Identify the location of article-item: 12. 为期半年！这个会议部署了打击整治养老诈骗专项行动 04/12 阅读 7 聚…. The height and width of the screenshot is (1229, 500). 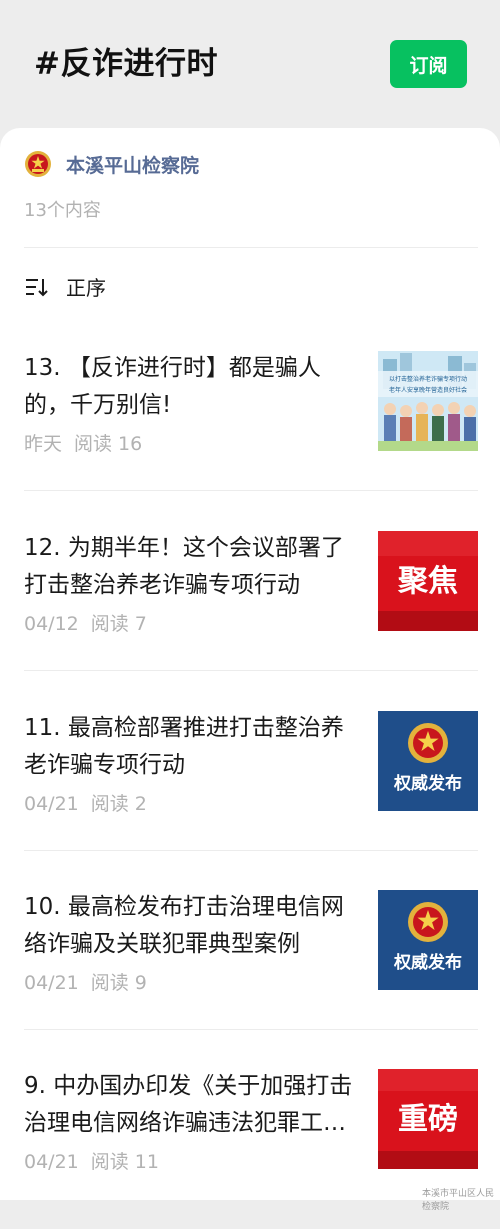
(250, 602).